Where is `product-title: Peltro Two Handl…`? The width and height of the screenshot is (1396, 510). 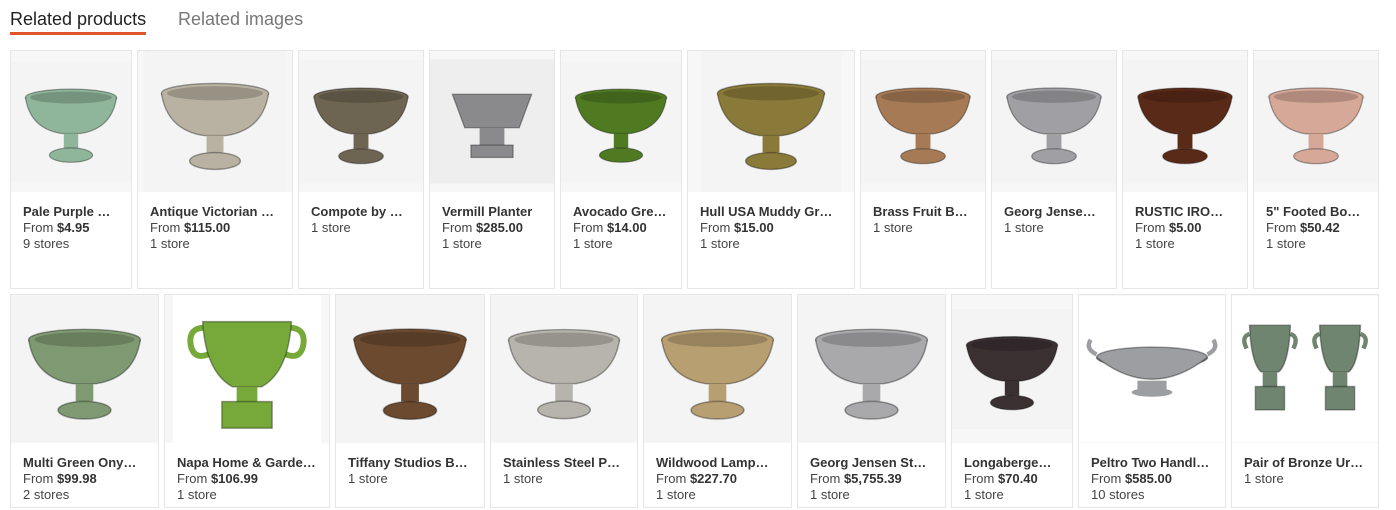 product-title: Peltro Two Handl… is located at coordinates (1154, 463).